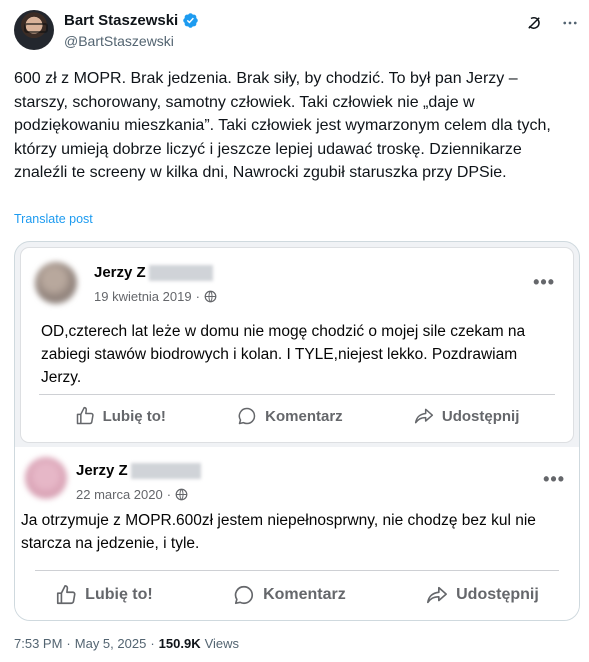 The width and height of the screenshot is (589, 662). Describe the element at coordinates (222, 643) in the screenshot. I see `views-label: Views` at that location.